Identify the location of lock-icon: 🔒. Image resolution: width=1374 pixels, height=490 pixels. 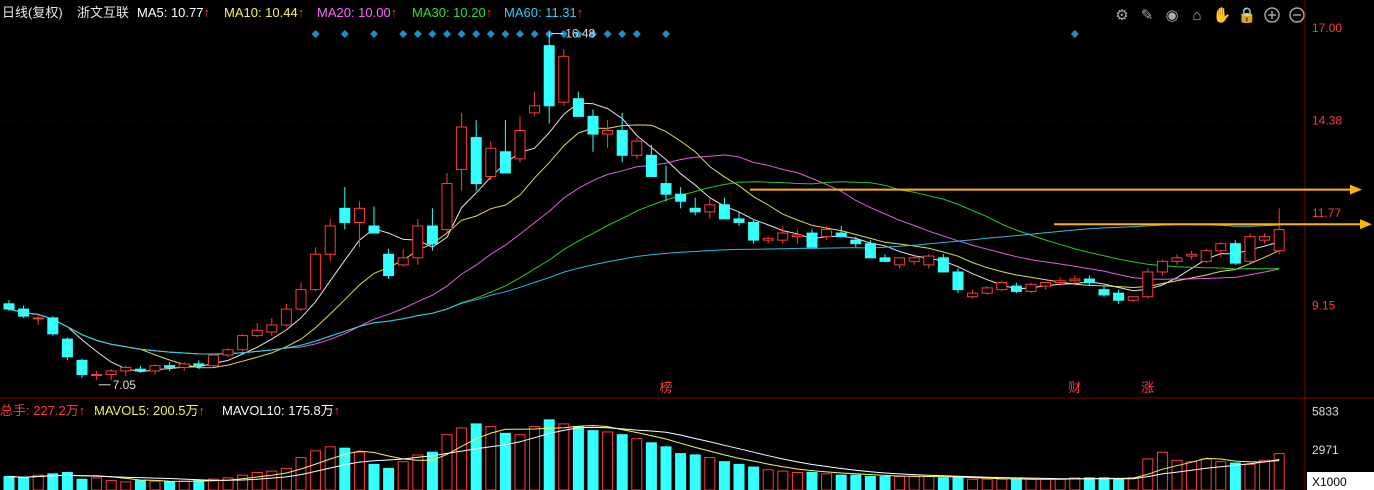
(1247, 15).